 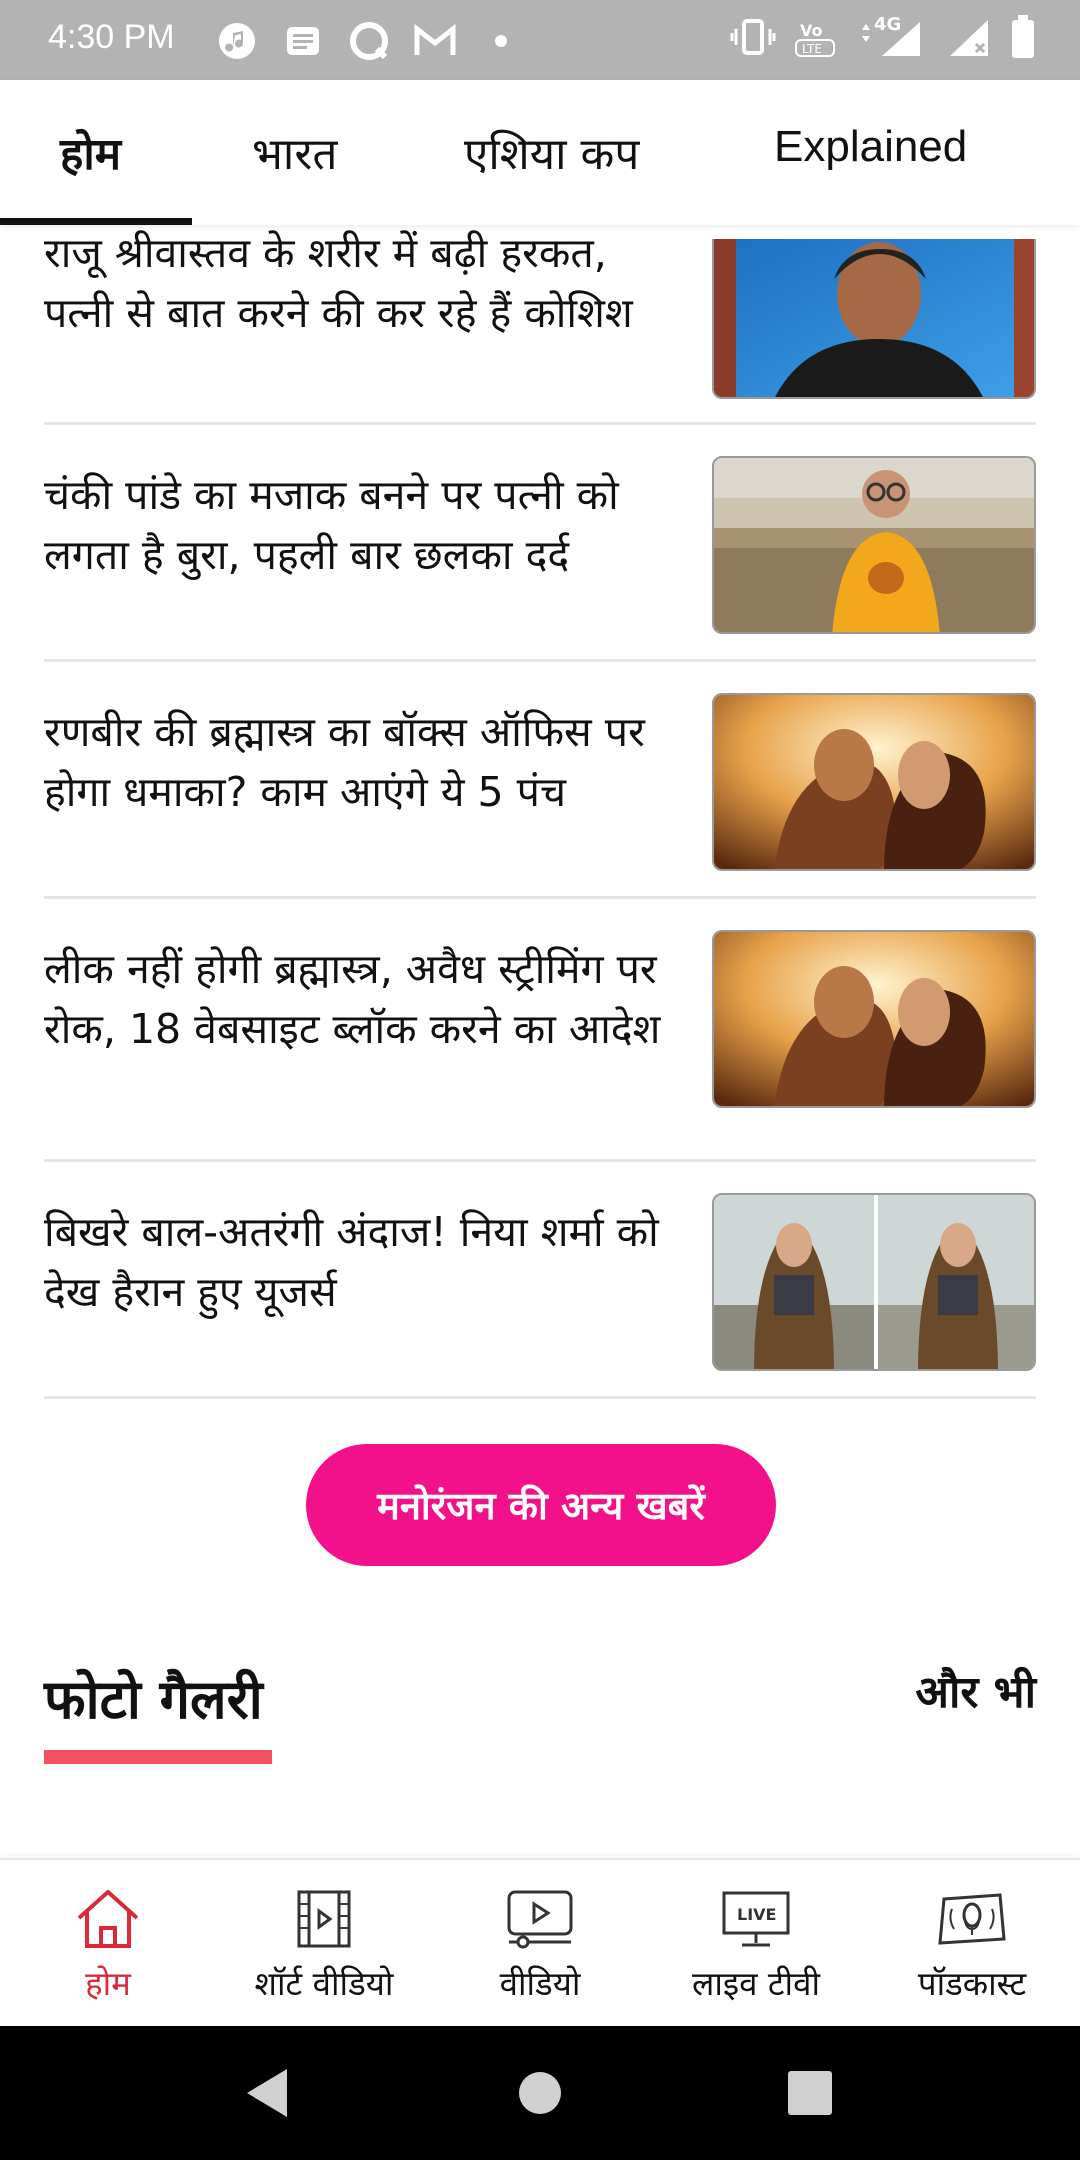 I want to click on nav-live-tv: LIVE लाइव टीवी, so click(x=756, y=1944).